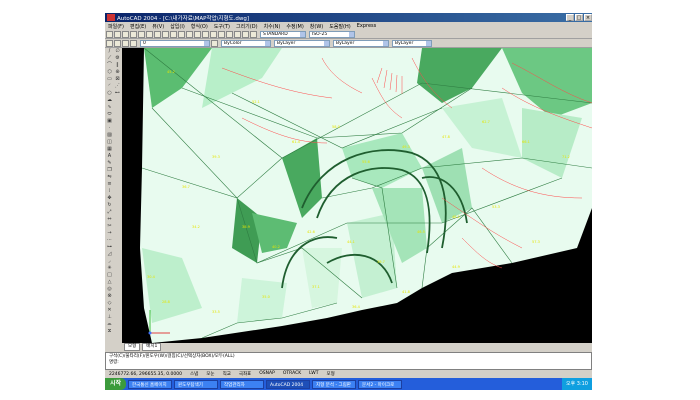 This screenshot has width=700, height=400. Describe the element at coordinates (109, 142) in the screenshot. I see `region-icon: ◫` at that location.